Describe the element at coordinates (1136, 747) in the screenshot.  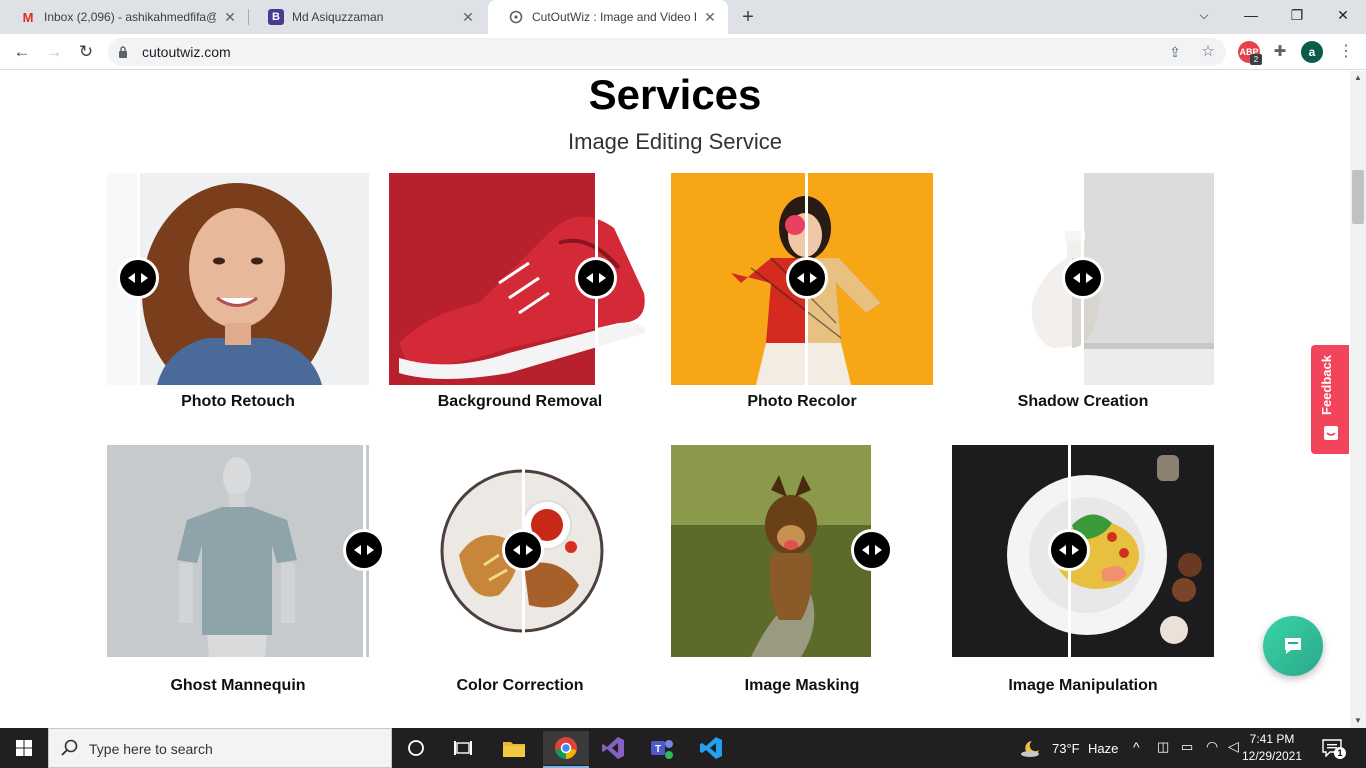
I see `show-hidden-icons-chevron-icon: ^` at that location.